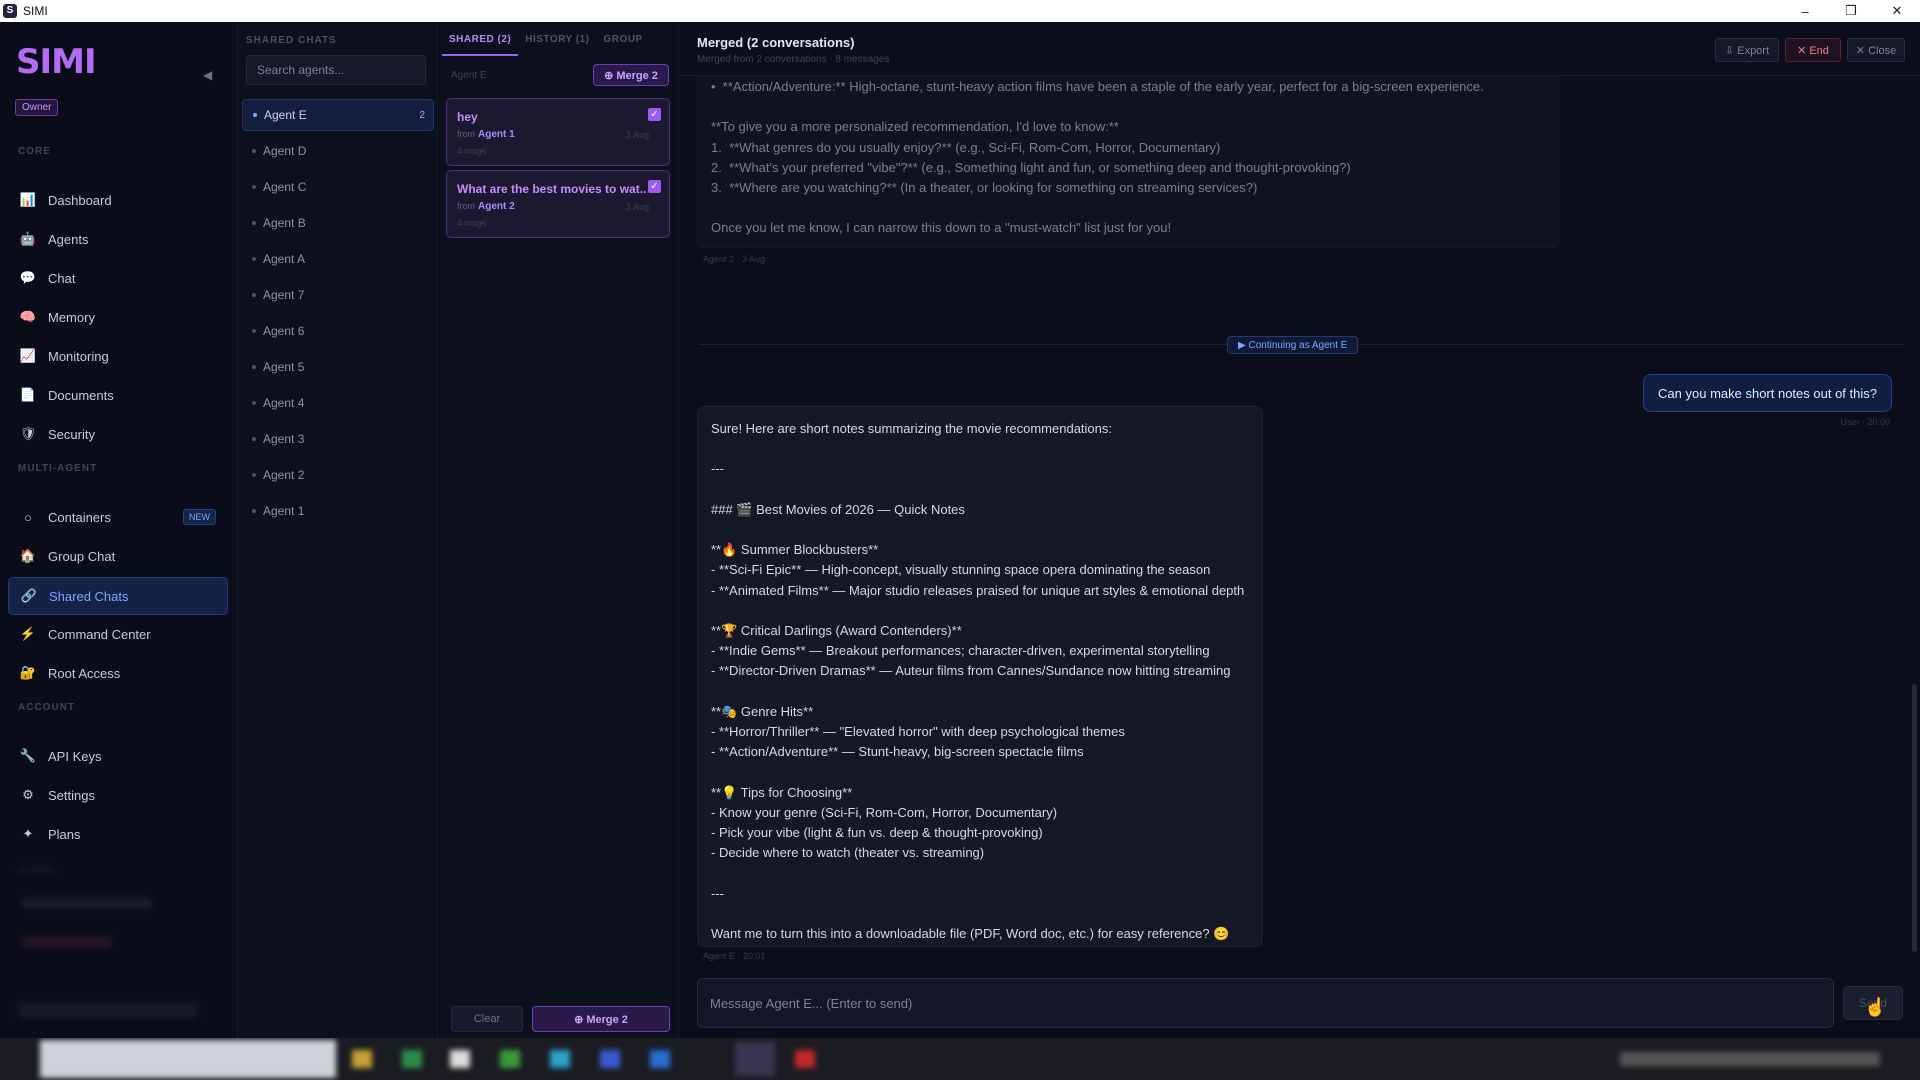 The height and width of the screenshot is (1080, 1920). What do you see at coordinates (118, 596) in the screenshot?
I see `nav-shared-chats: 🔗 Shared Chats` at bounding box center [118, 596].